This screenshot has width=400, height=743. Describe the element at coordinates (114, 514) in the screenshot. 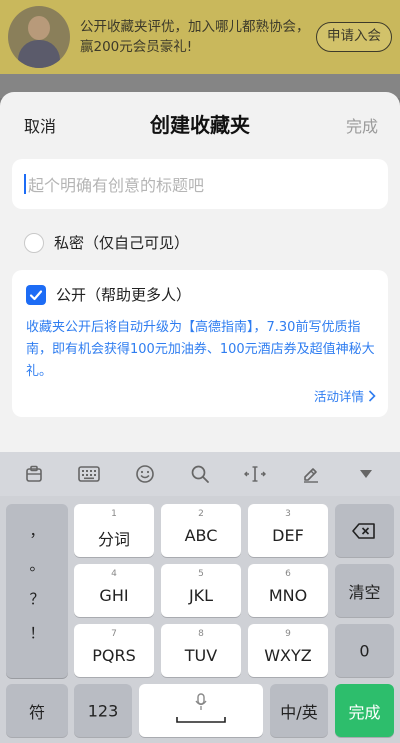

I see `key-number: 1` at that location.